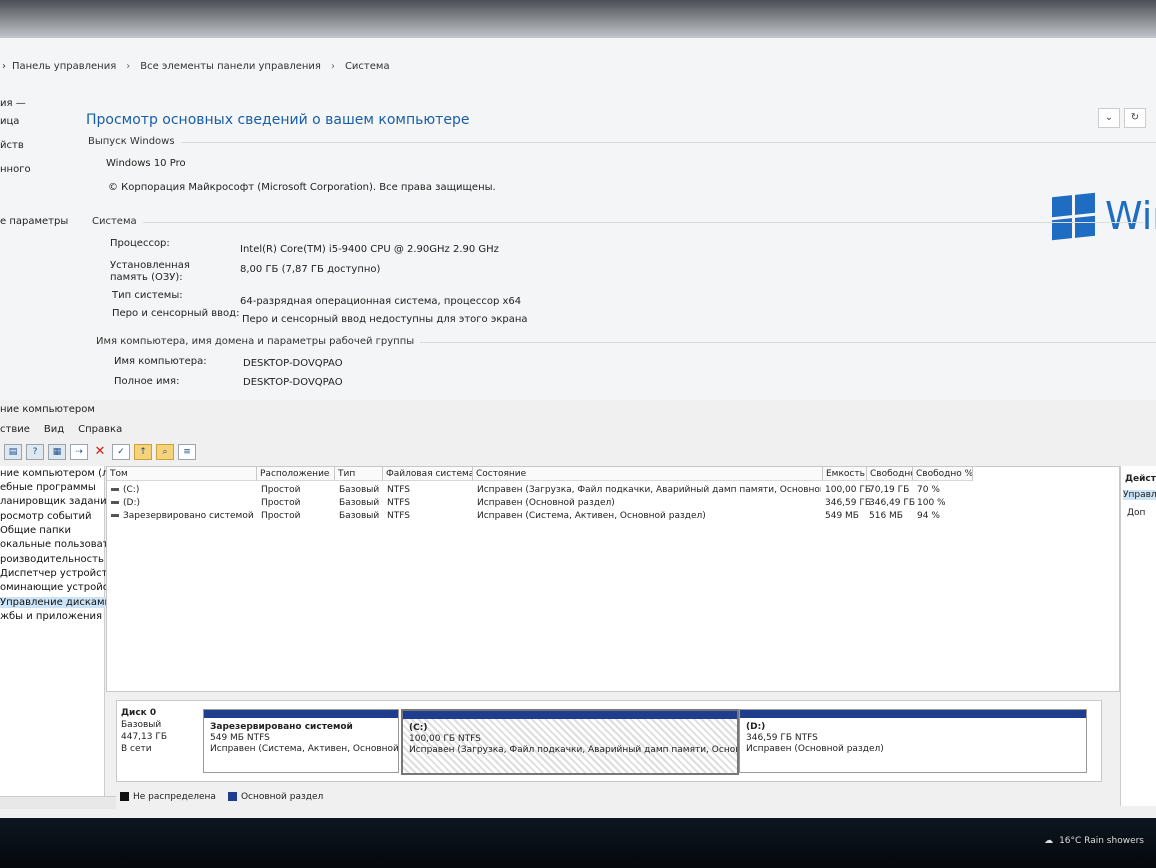 This screenshot has width=1156, height=868. Describe the element at coordinates (310, 269) in the screenshot. I see `ram-value: 8,00 ГБ (7,87 ГБ доступно)` at that location.